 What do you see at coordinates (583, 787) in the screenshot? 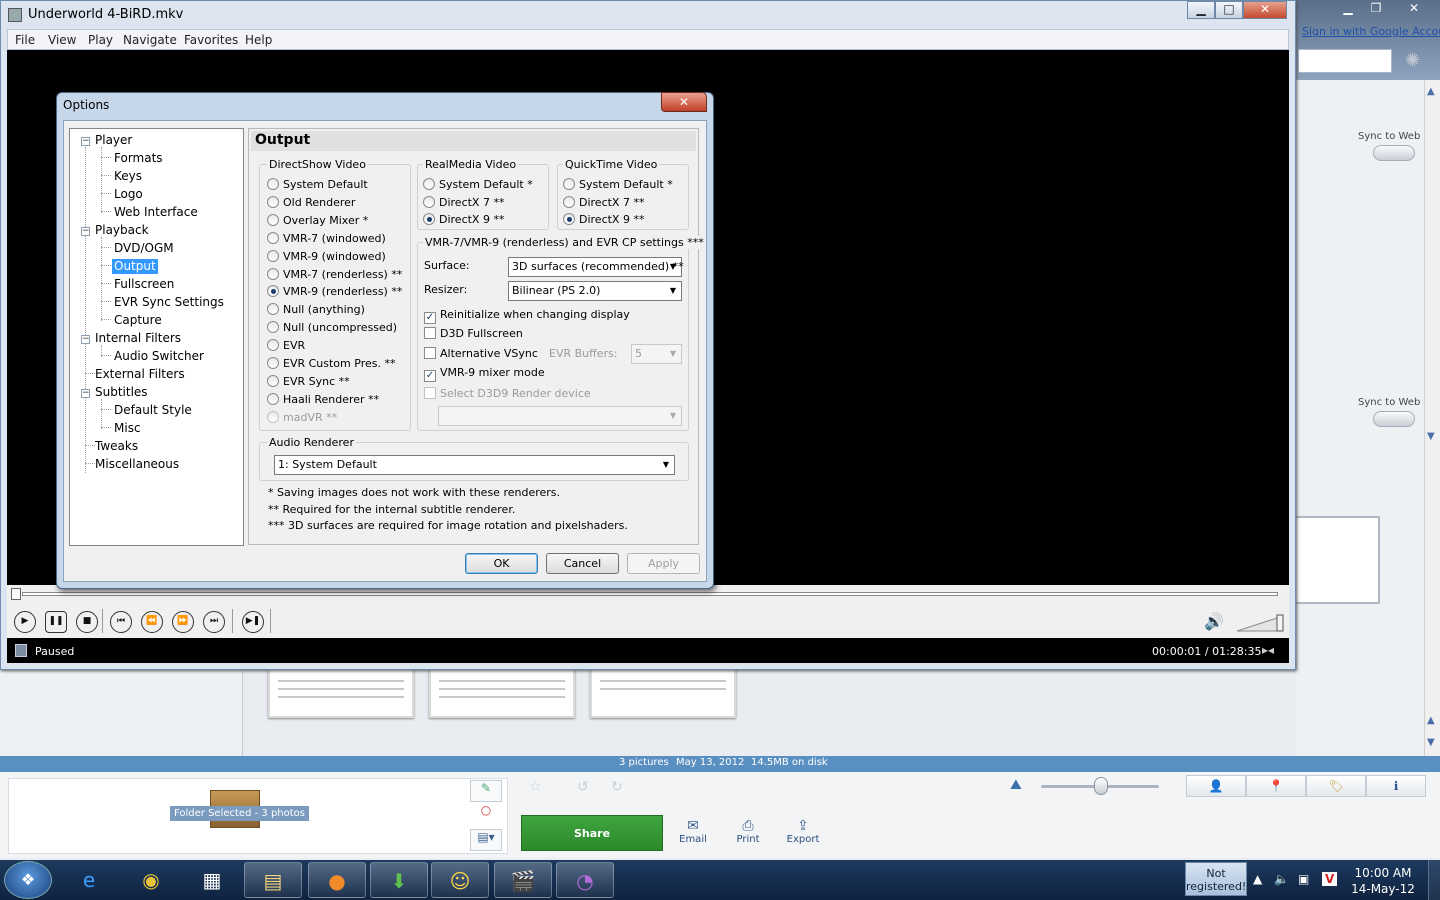
I see `rotate-left-icon: ↺` at bounding box center [583, 787].